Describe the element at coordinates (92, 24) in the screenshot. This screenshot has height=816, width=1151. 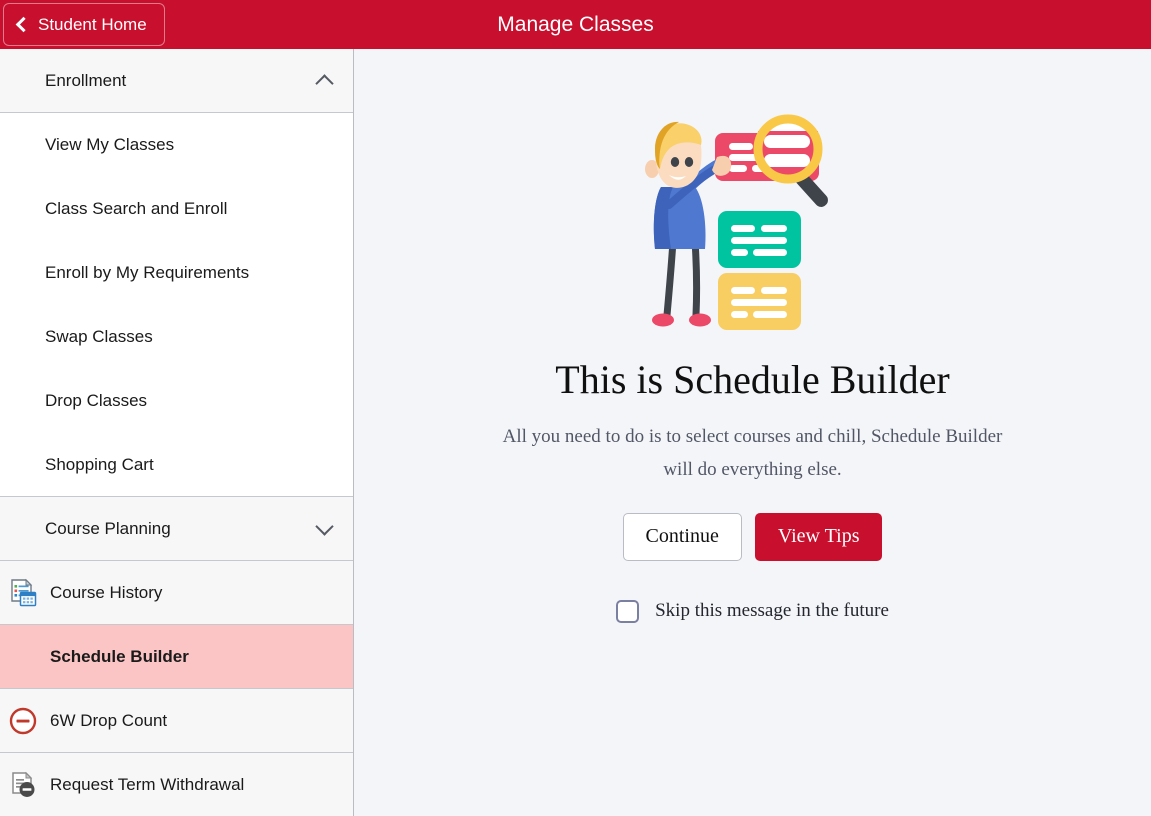
I see `back-button-label: Student Home` at that location.